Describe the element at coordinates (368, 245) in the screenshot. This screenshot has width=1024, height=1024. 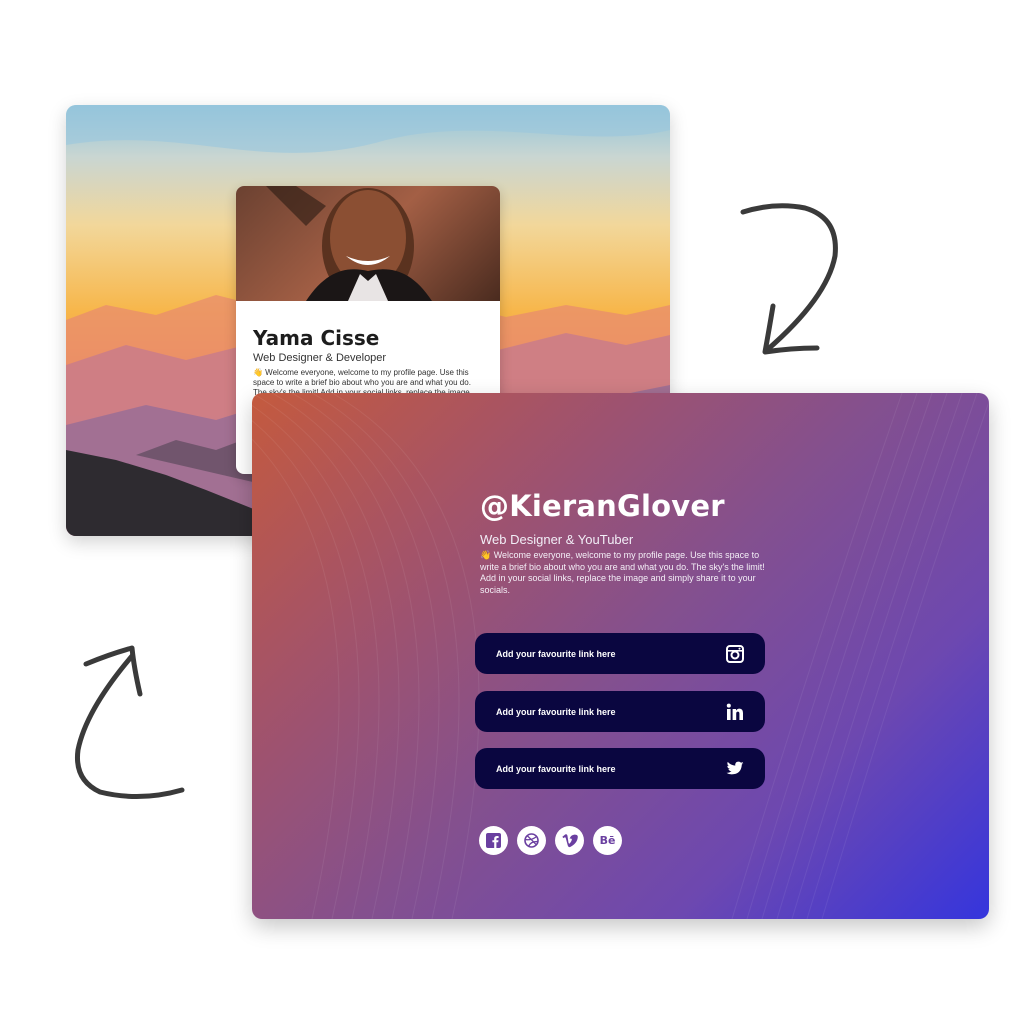
I see `profile-photo` at that location.